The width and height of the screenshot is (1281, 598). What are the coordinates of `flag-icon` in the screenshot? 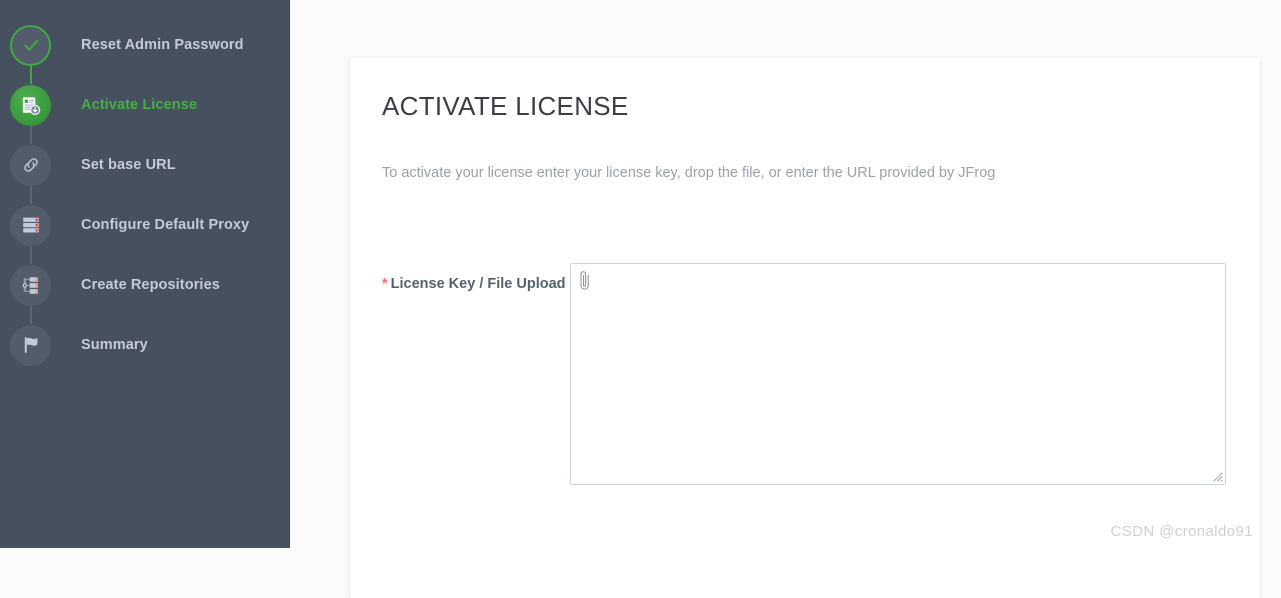 It's located at (30, 345).